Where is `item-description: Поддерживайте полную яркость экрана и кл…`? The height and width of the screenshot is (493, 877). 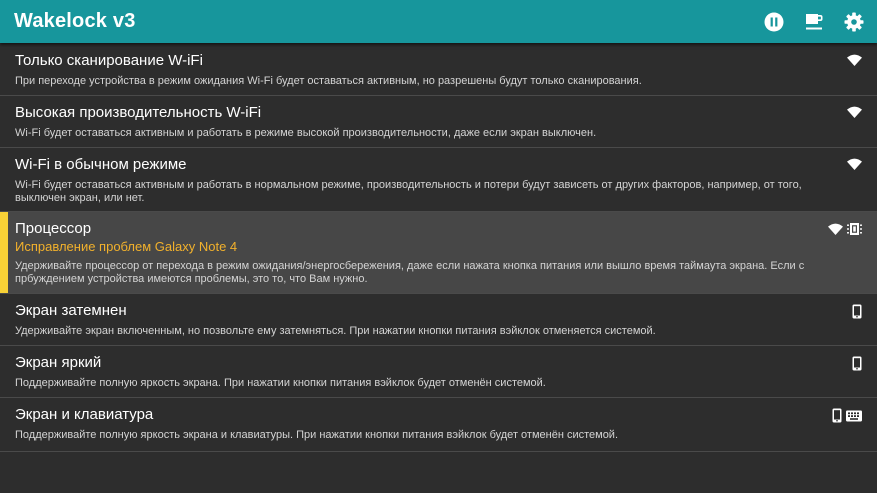 item-description: Поддерживайте полную яркость экрана и кл… is located at coordinates (317, 435).